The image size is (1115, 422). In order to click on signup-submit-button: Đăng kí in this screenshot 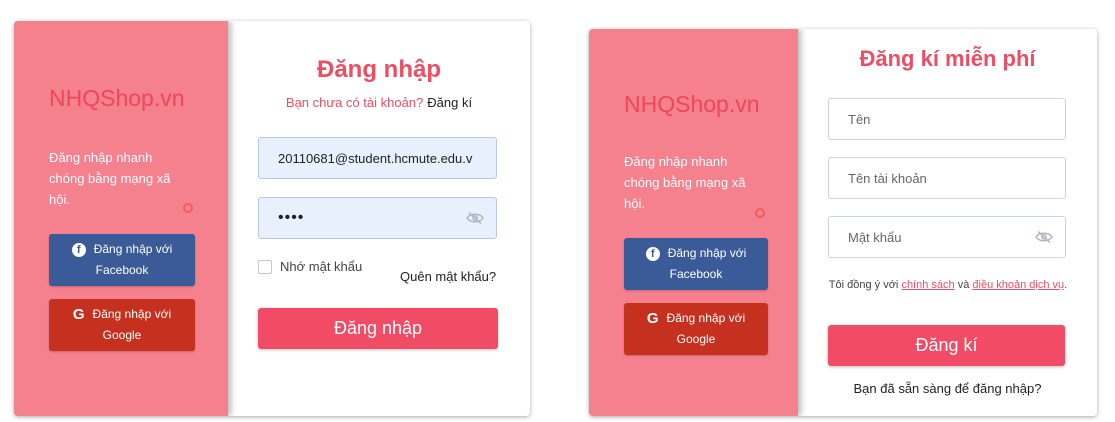, I will do `click(946, 345)`.